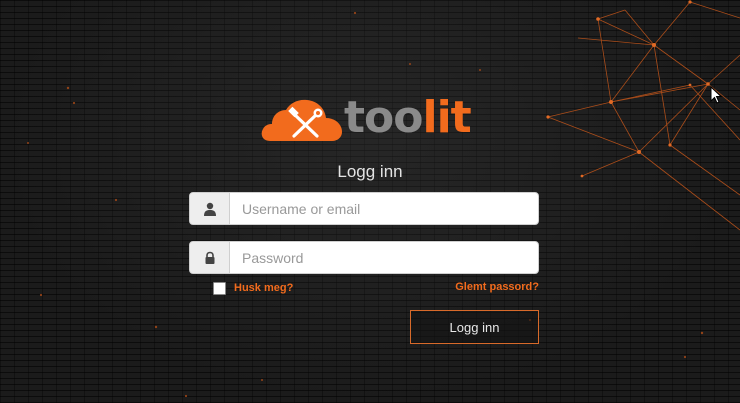 The width and height of the screenshot is (740, 403). What do you see at coordinates (474, 327) in the screenshot?
I see `login-button: Logg inn` at bounding box center [474, 327].